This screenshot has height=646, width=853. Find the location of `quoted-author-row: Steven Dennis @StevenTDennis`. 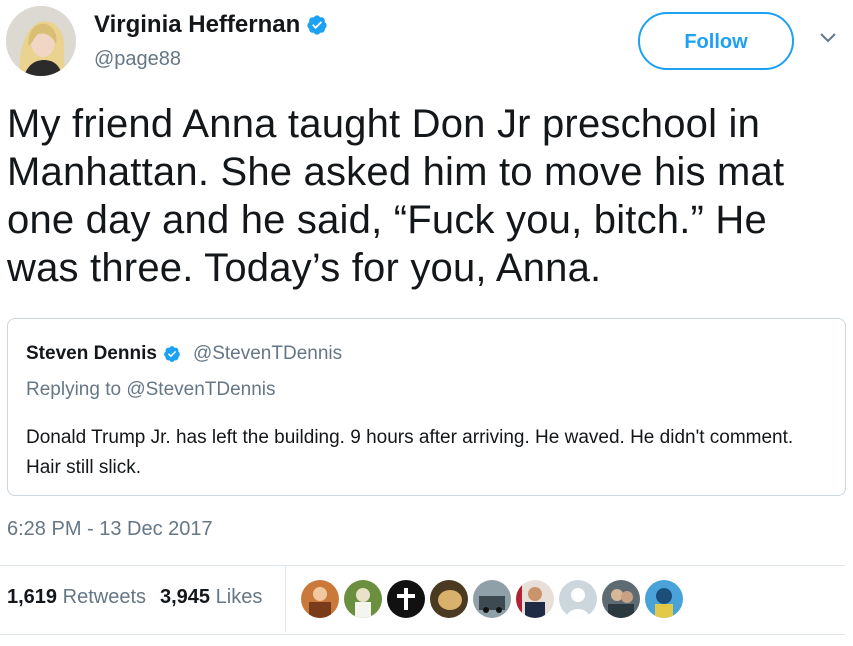

quoted-author-row: Steven Dennis @StevenTDennis is located at coordinates (184, 354).